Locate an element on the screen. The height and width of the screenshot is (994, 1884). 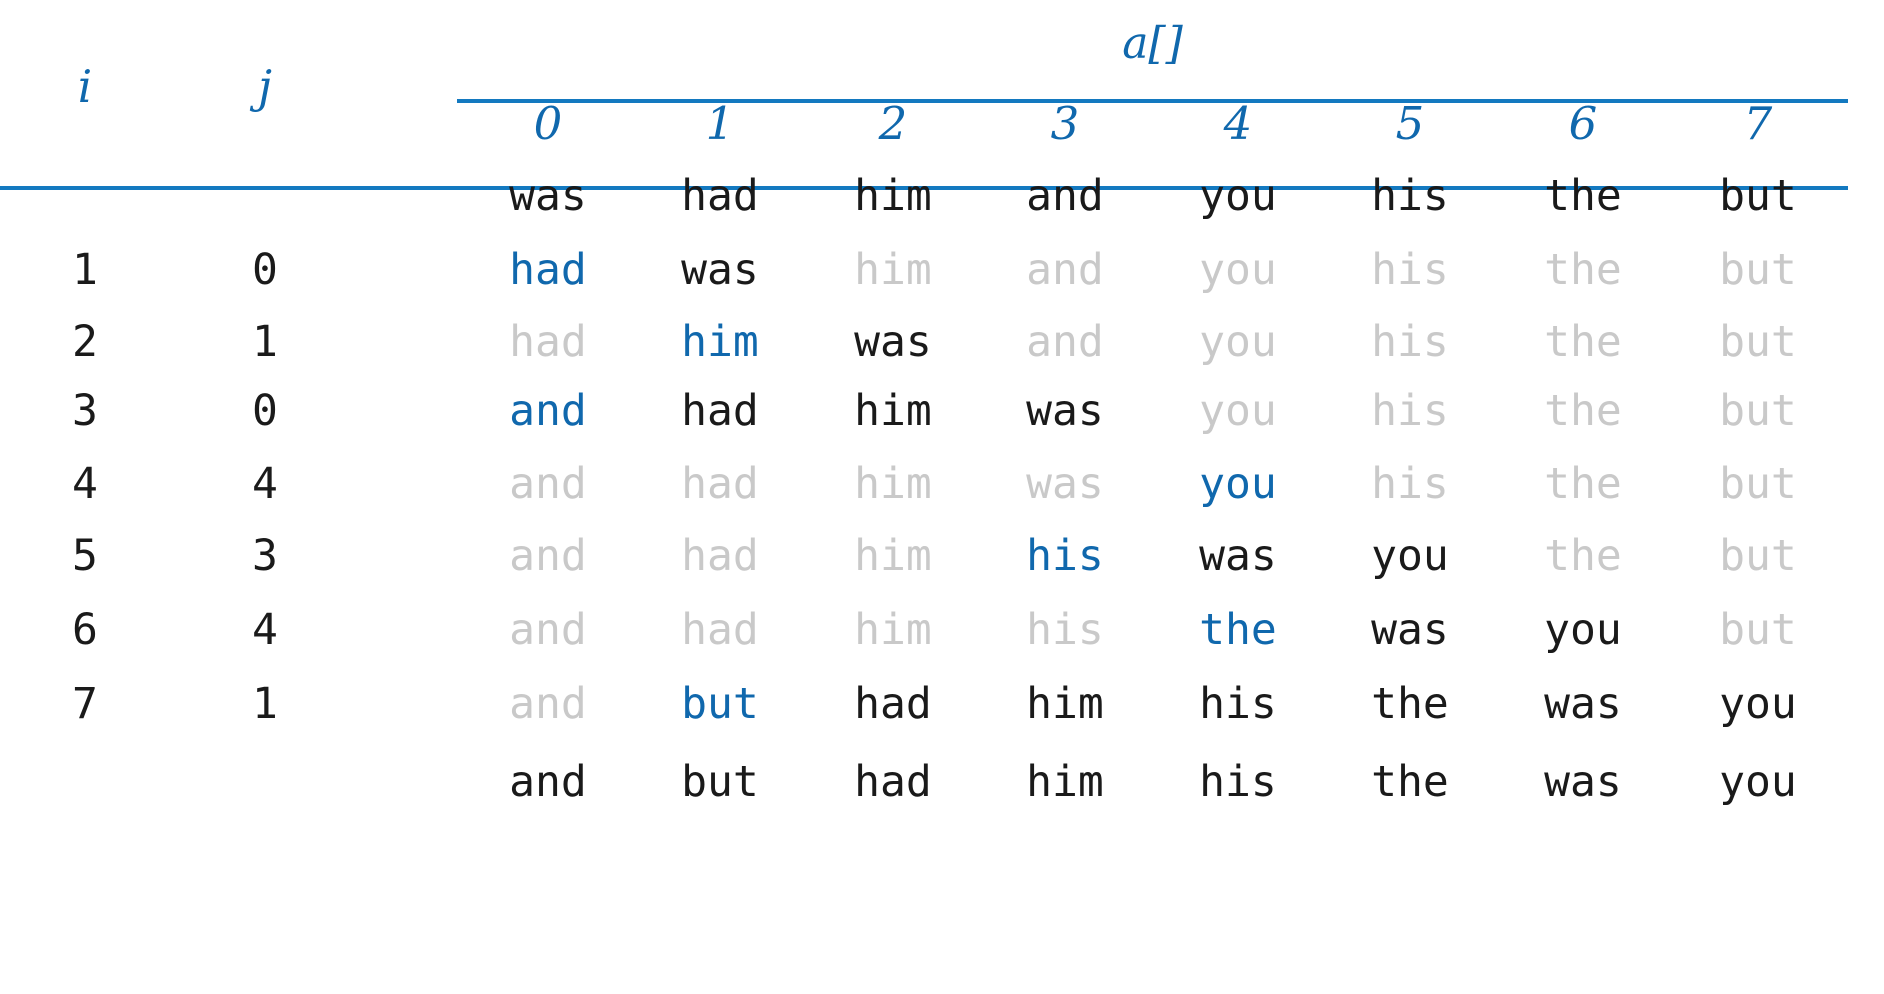
row-8-cell-4: his is located at coordinates (1238, 782).